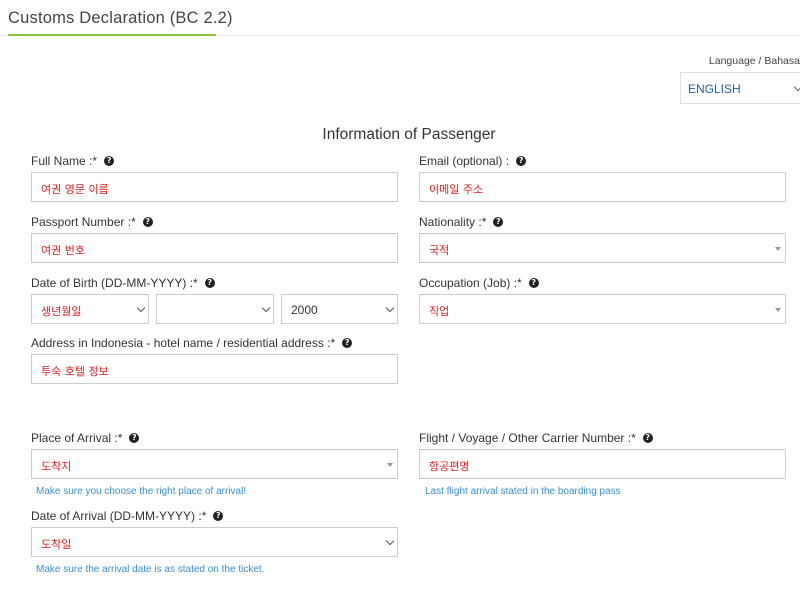  I want to click on full-name-label-text: Full Name :*, so click(64, 161).